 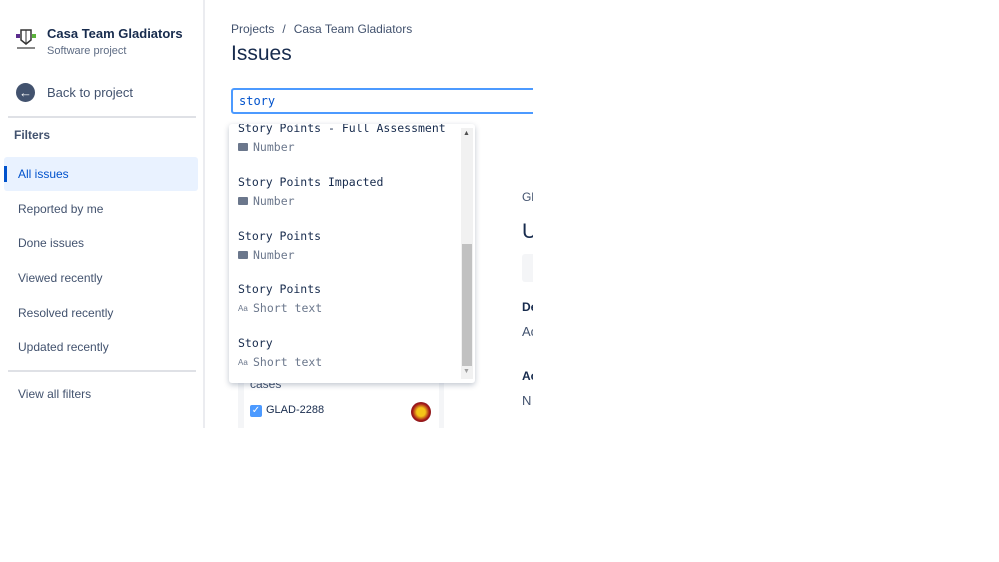 What do you see at coordinates (527, 197) in the screenshot?
I see `detail-issue-key: Gl` at bounding box center [527, 197].